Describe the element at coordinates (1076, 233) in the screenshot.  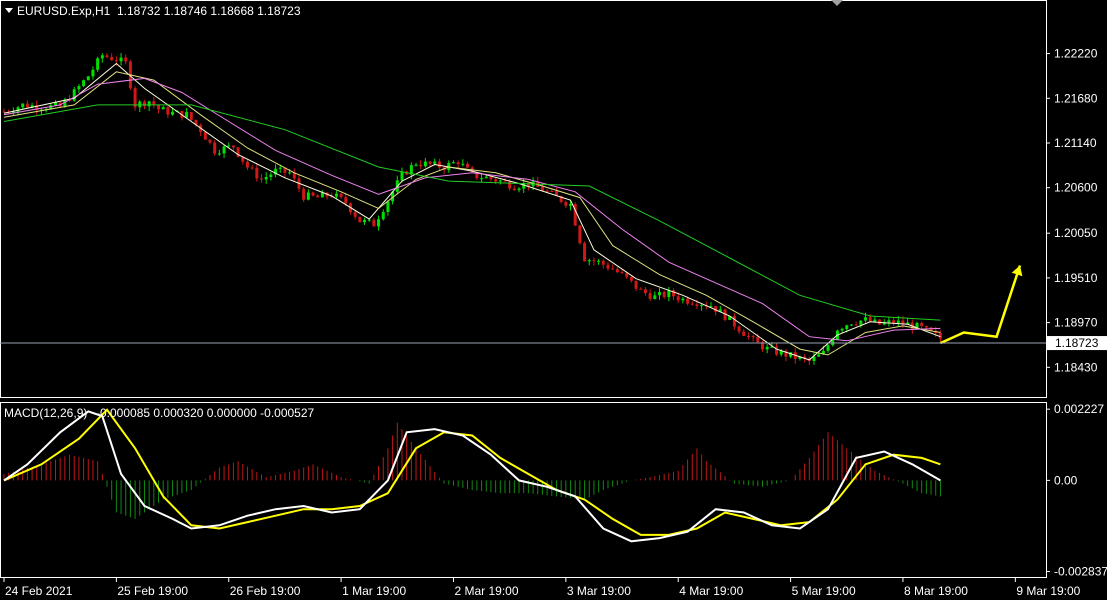
I see `price-tick-label: 1.20050` at that location.